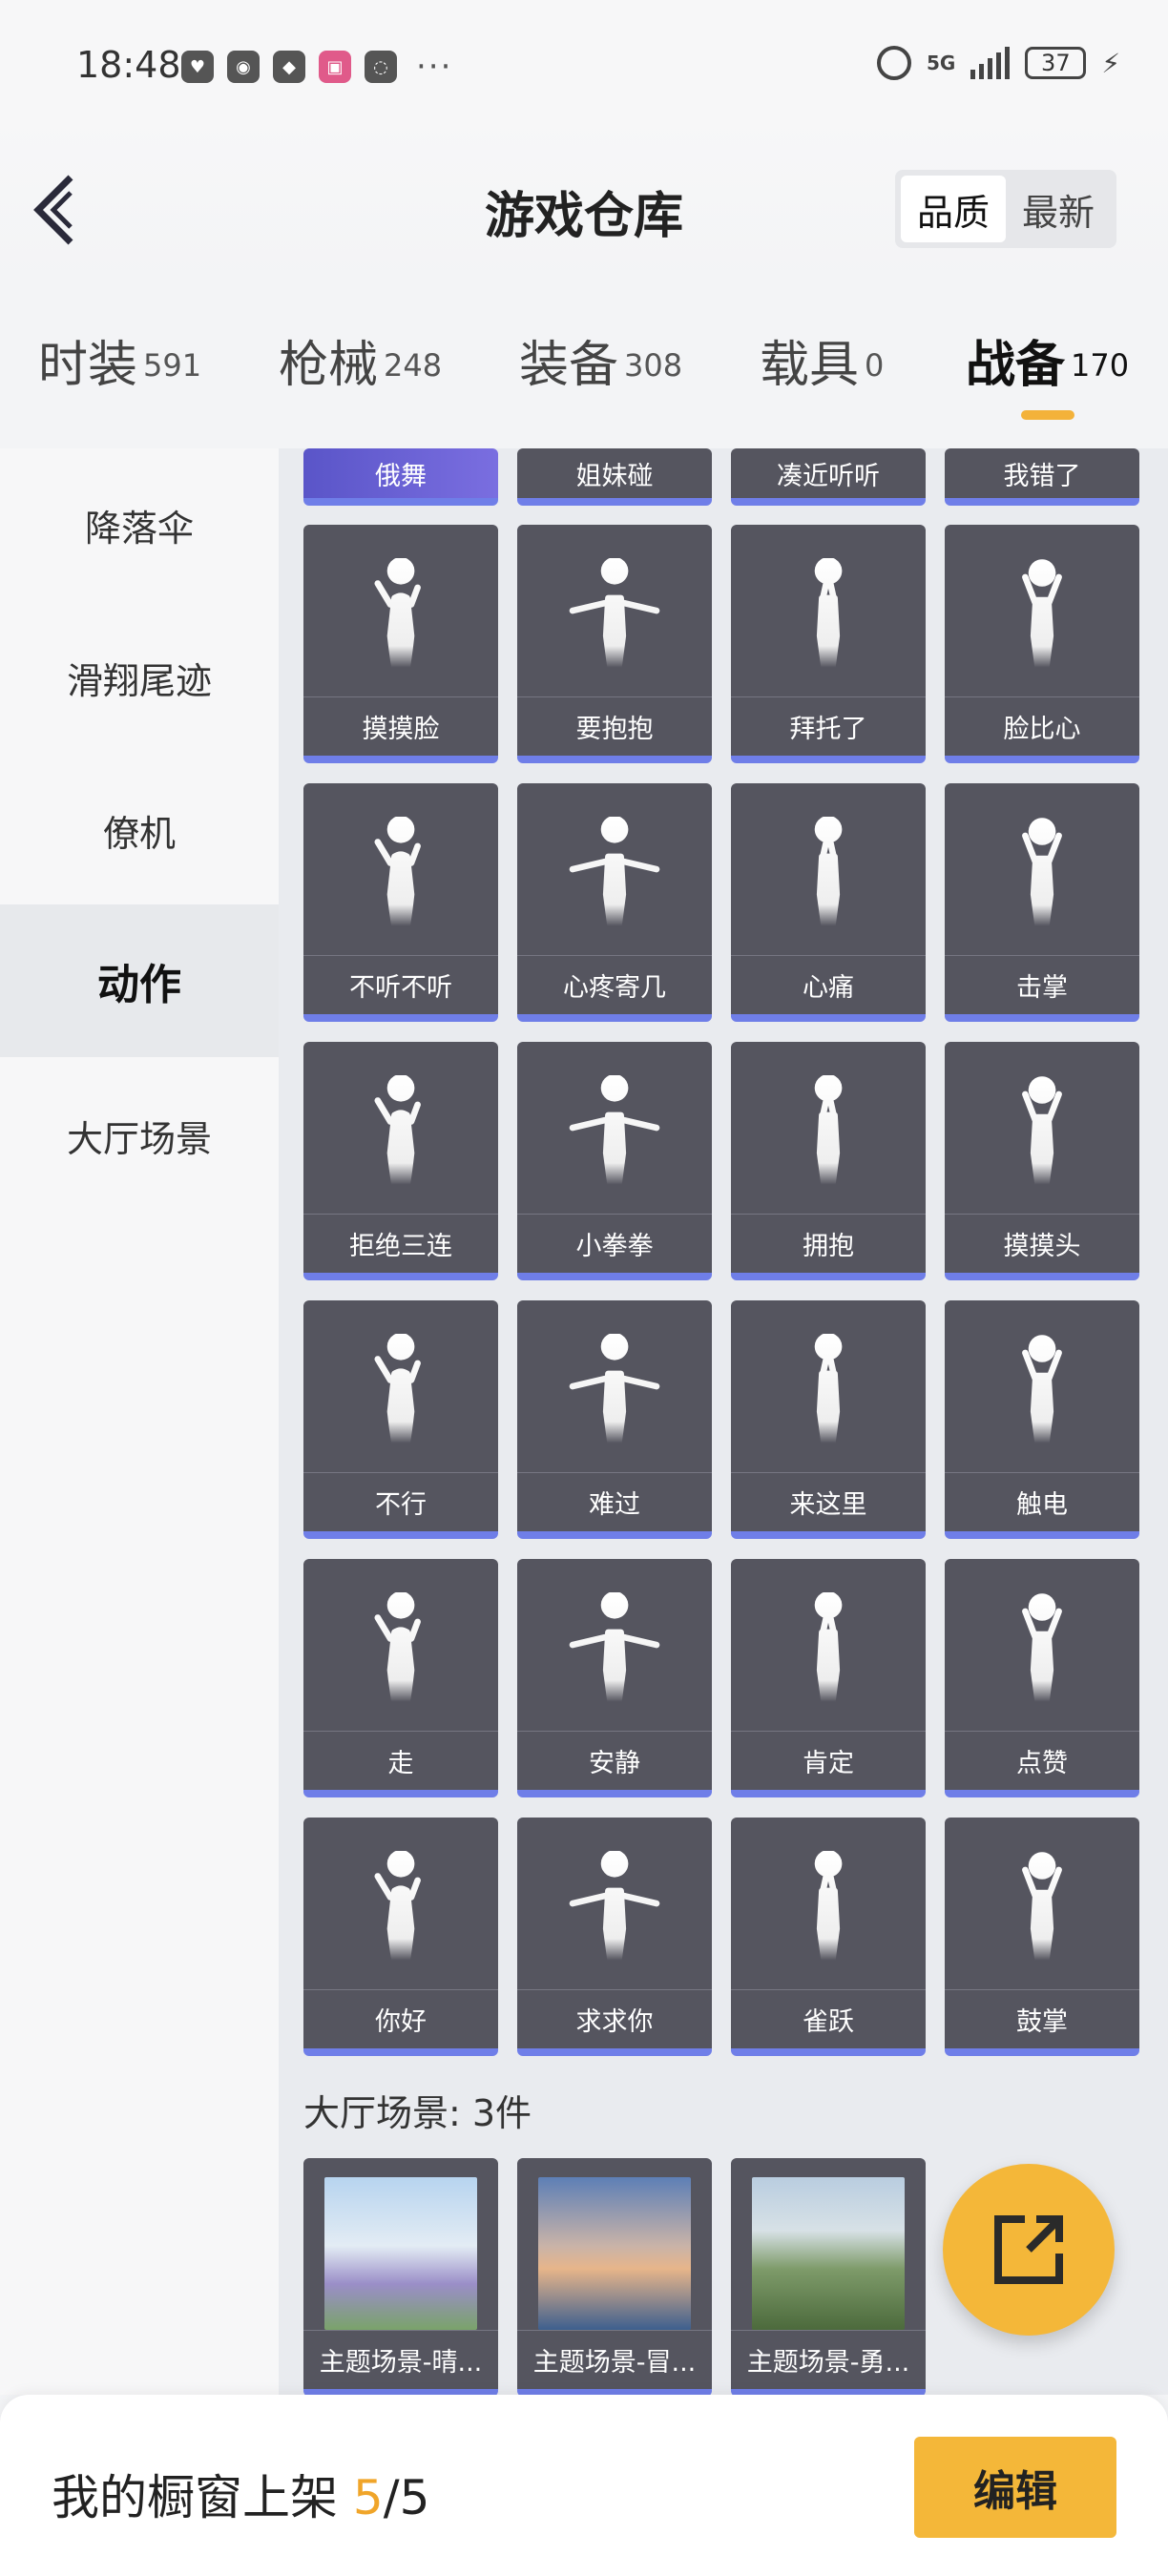 The image size is (1168, 2576). I want to click on alarm-icon, so click(893, 63).